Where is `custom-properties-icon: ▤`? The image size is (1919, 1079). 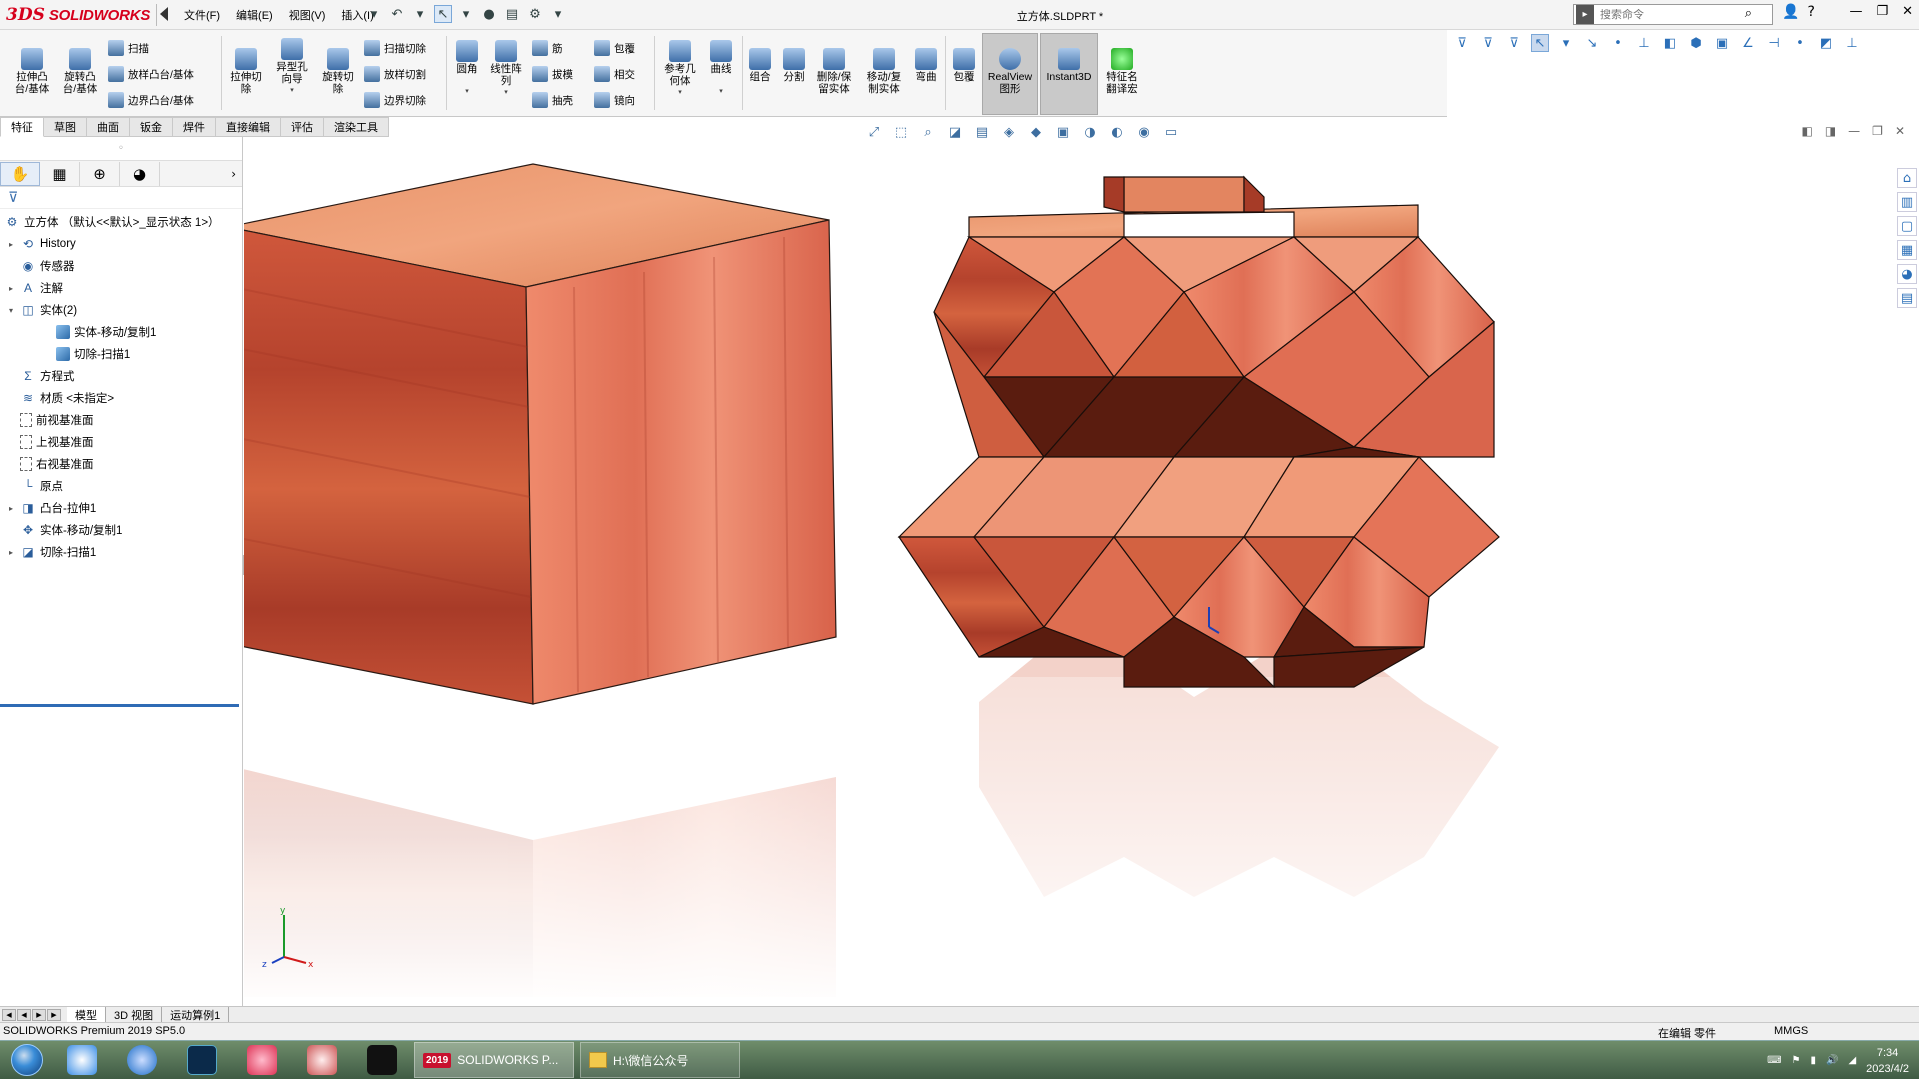
custom-properties-icon: ▤ is located at coordinates (1907, 298).